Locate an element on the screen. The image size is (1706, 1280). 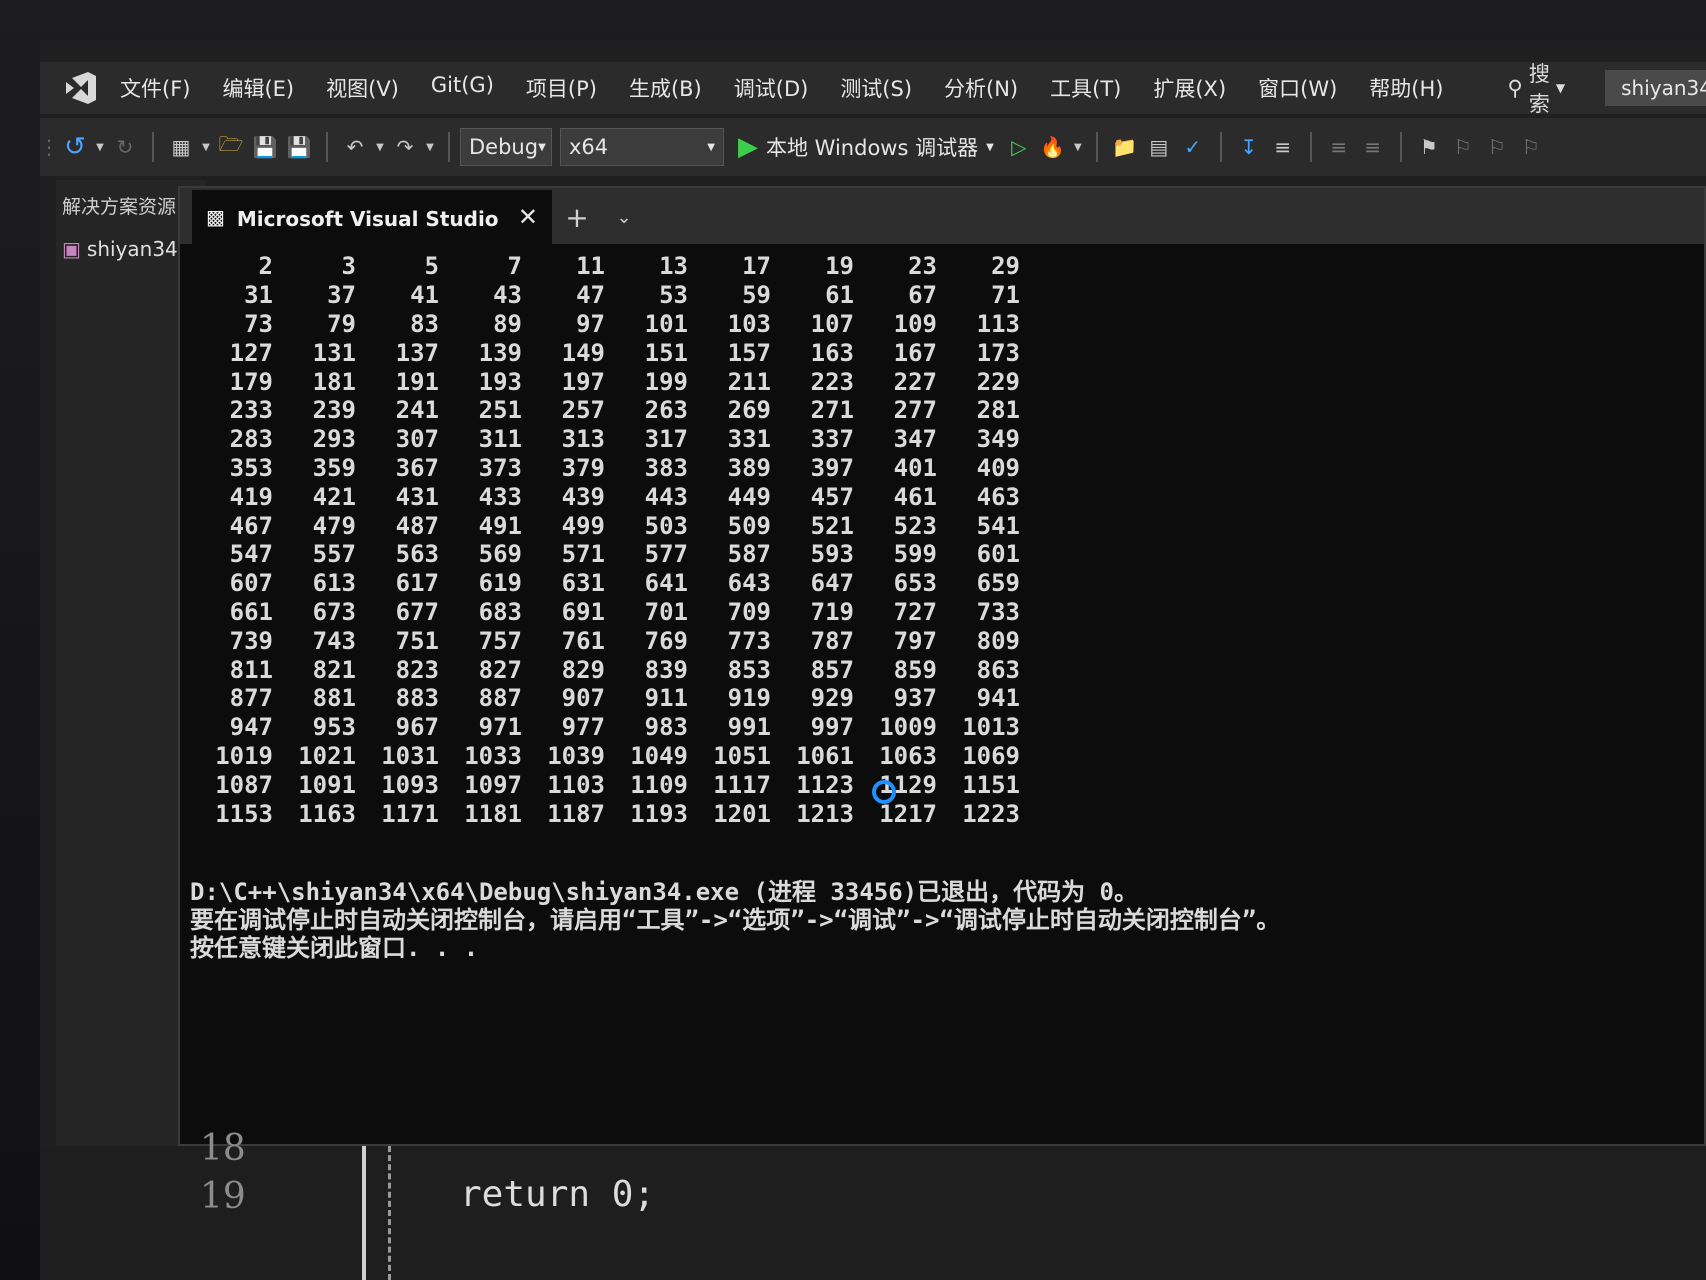
bookmark-icon: ⚑ is located at coordinates (1429, 147).